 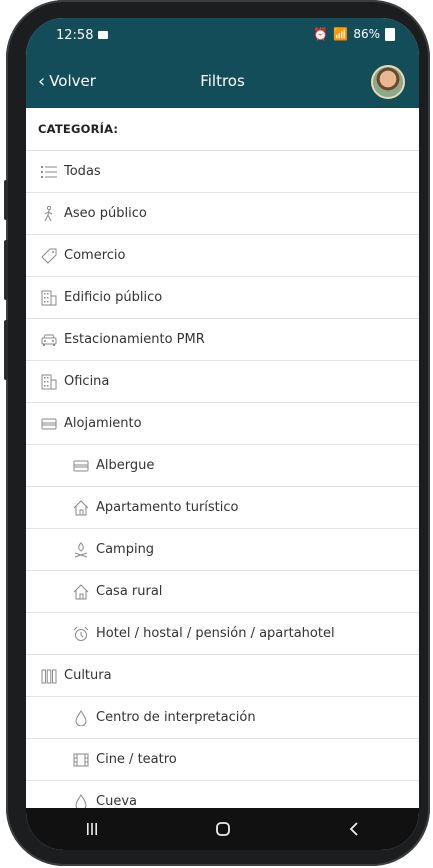 I want to click on category-item-label: Oficina, so click(x=87, y=381).